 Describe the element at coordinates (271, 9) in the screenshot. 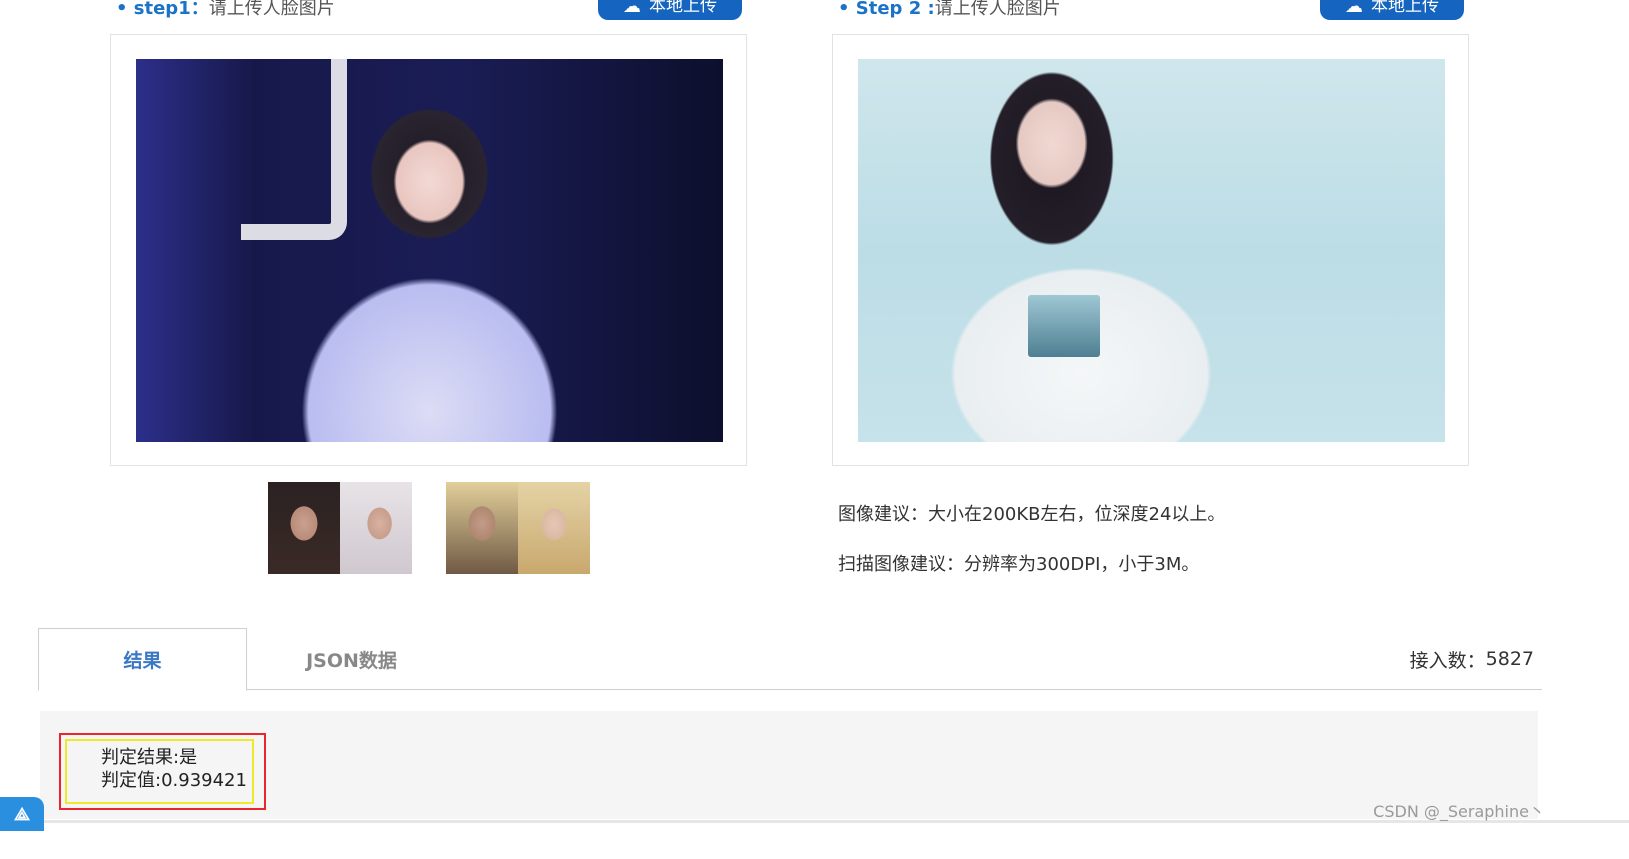

I see `step1-desc: 请上传人脸图片` at that location.